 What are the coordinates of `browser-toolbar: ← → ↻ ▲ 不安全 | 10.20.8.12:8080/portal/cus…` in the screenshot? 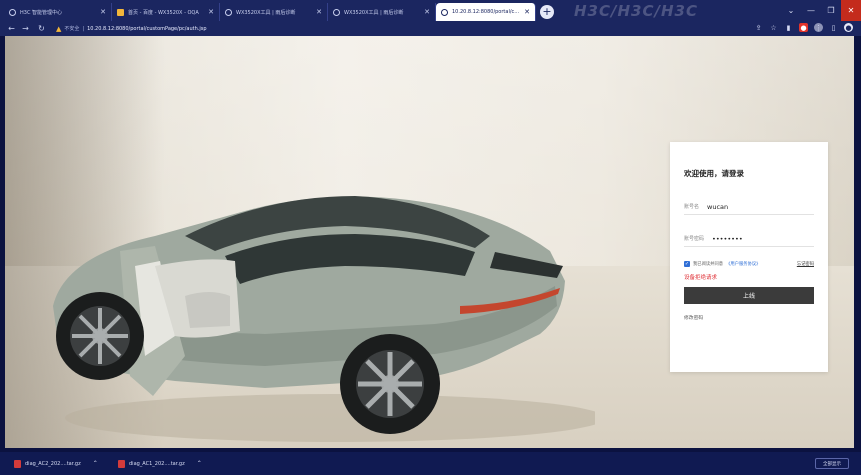 It's located at (430, 28).